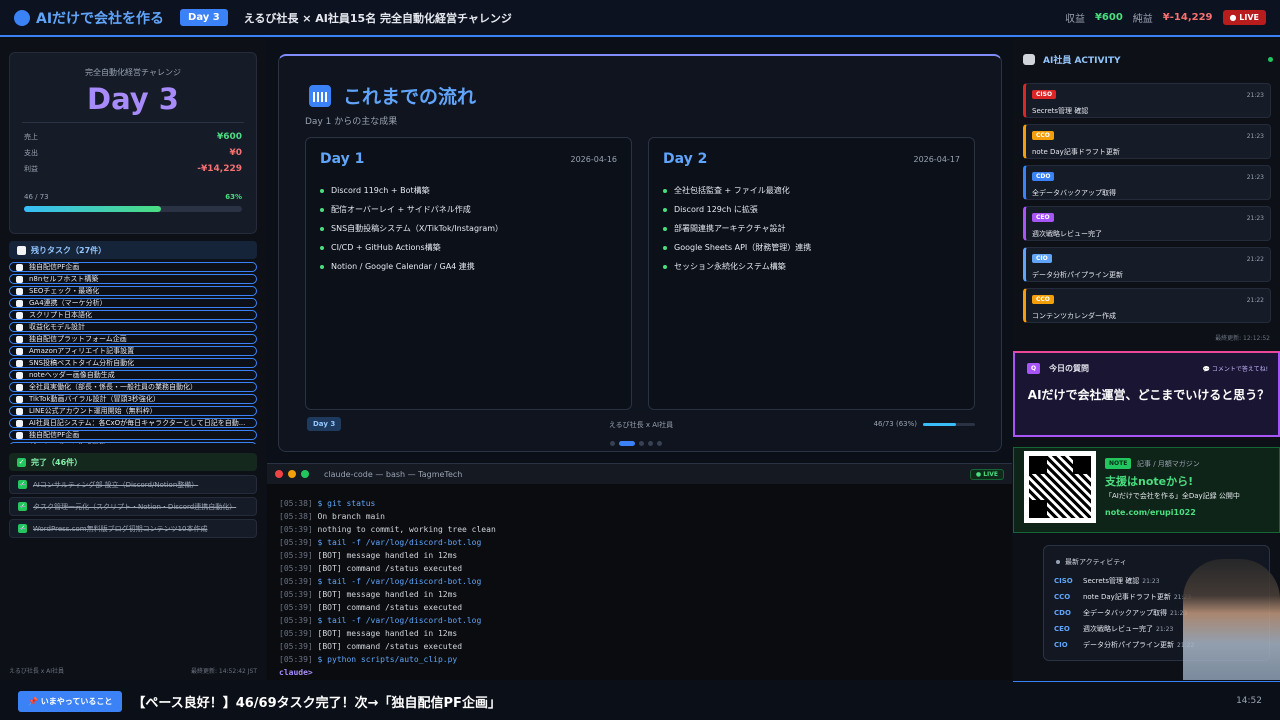 This screenshot has height=720, width=1280. What do you see at coordinates (1060, 487) in the screenshot?
I see `qr-code-icon` at bounding box center [1060, 487].